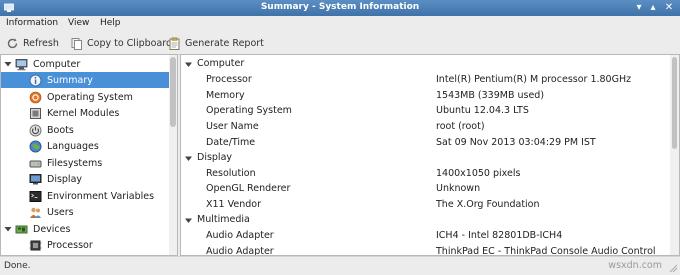 The width and height of the screenshot is (680, 275). I want to click on generate-report-button: Generate Report, so click(216, 43).